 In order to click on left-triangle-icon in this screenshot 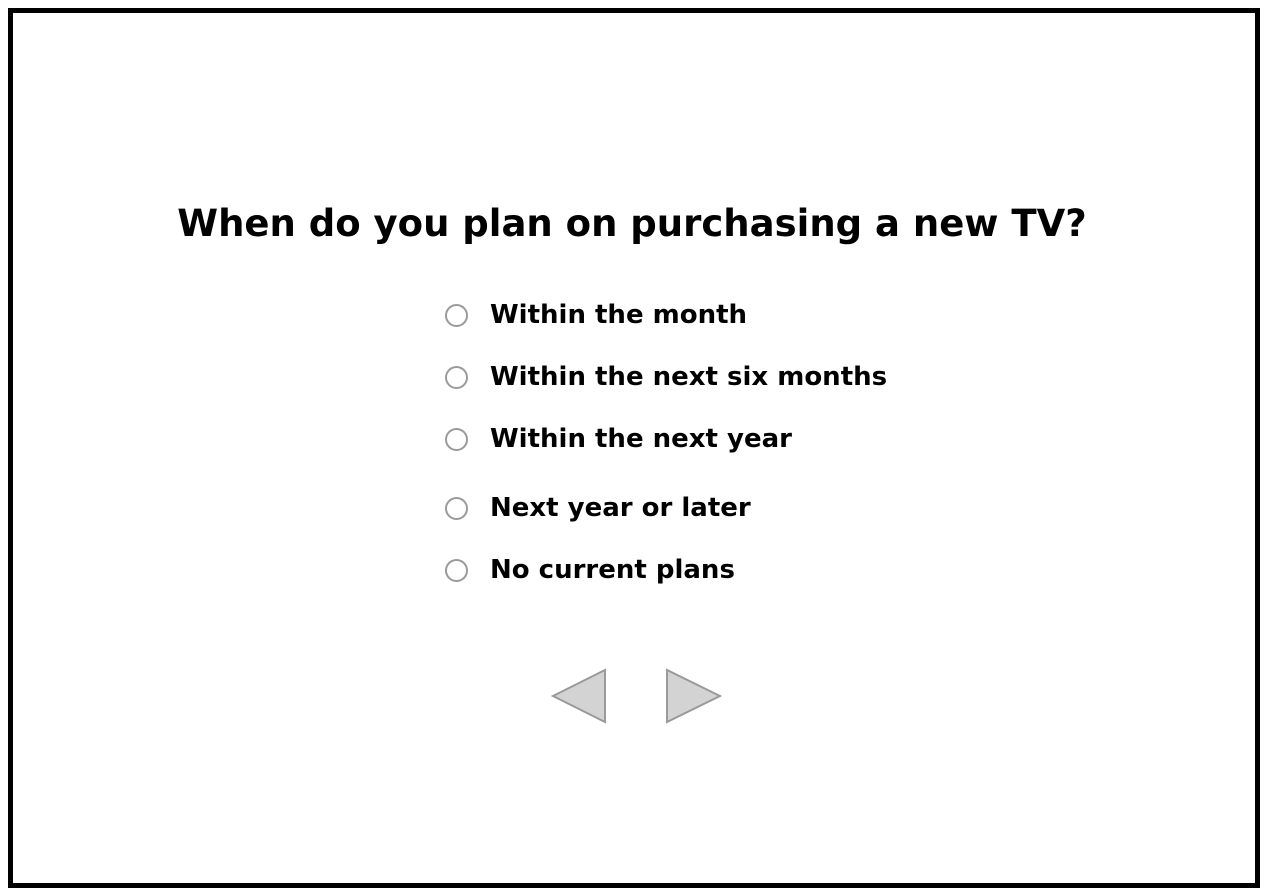, I will do `click(578, 696)`.